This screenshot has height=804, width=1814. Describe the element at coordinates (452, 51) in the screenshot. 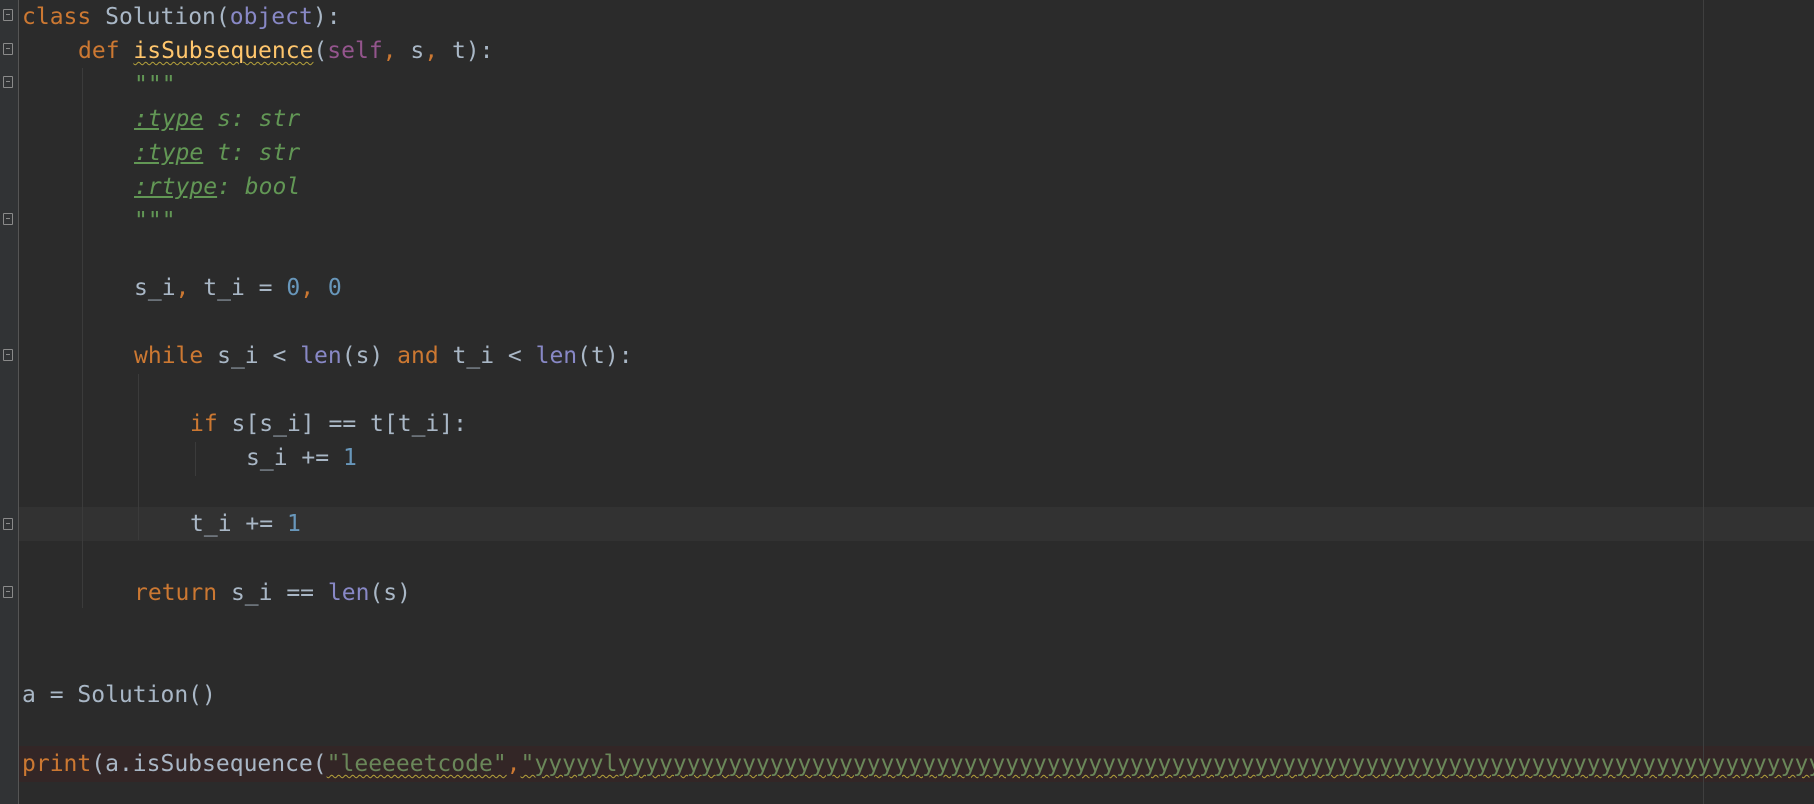

I see `param-t: t` at that location.